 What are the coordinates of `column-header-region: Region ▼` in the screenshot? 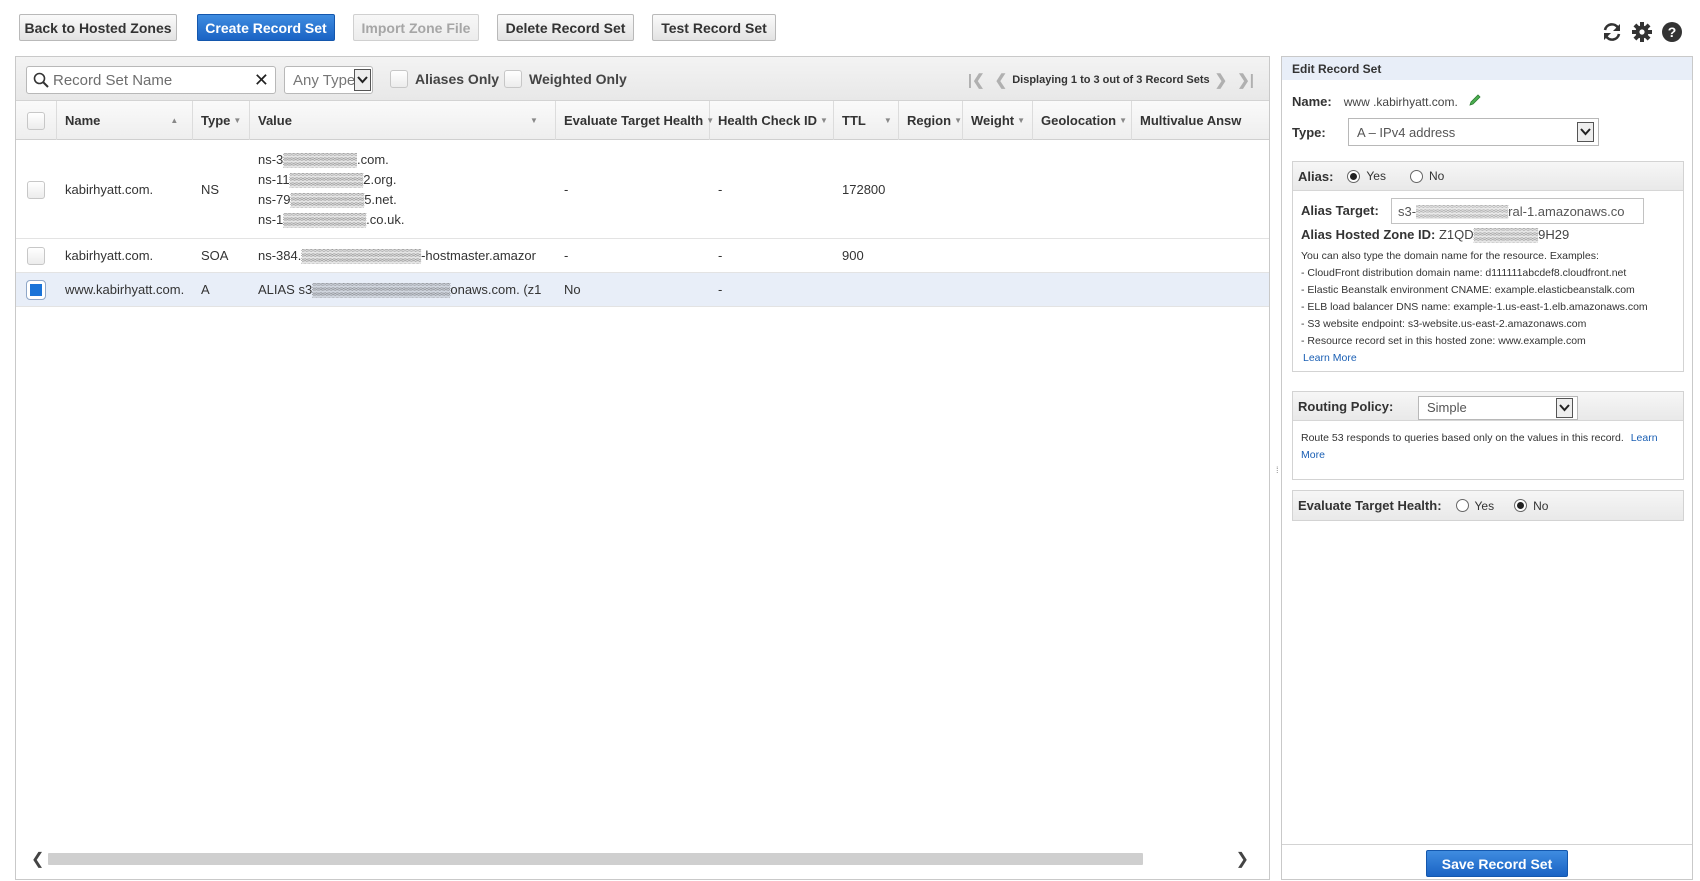 It's located at (931, 120).